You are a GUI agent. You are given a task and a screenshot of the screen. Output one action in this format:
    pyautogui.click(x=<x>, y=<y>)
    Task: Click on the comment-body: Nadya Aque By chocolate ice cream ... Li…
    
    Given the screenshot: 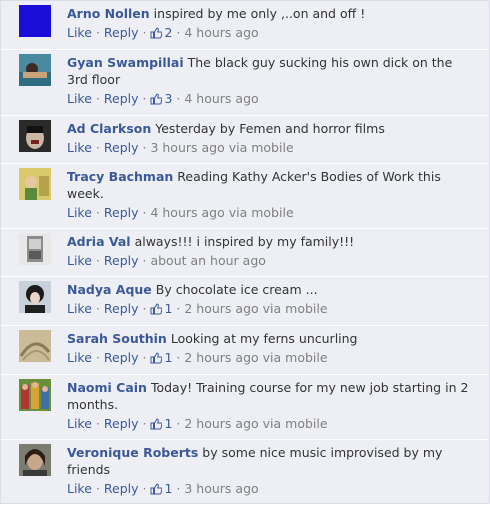 What is the action you would take?
    pyautogui.click(x=272, y=299)
    